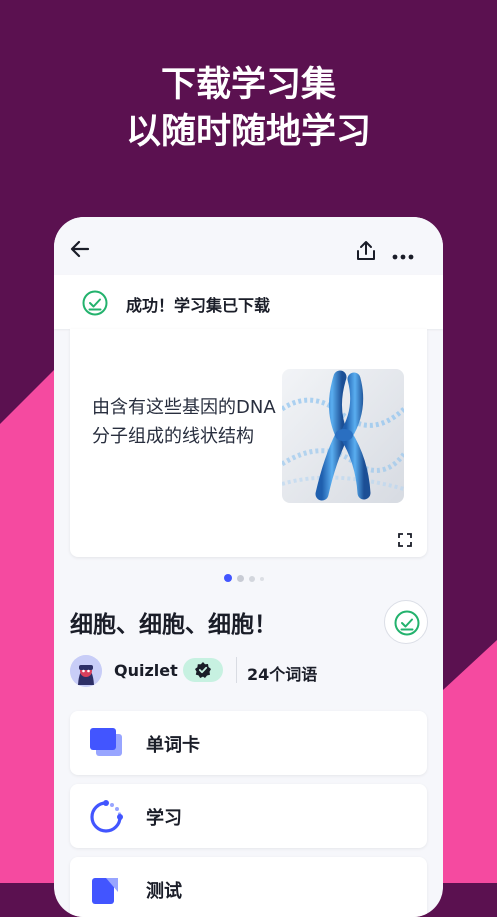 The height and width of the screenshot is (917, 497). What do you see at coordinates (228, 578) in the screenshot?
I see `pager-dot-active` at bounding box center [228, 578].